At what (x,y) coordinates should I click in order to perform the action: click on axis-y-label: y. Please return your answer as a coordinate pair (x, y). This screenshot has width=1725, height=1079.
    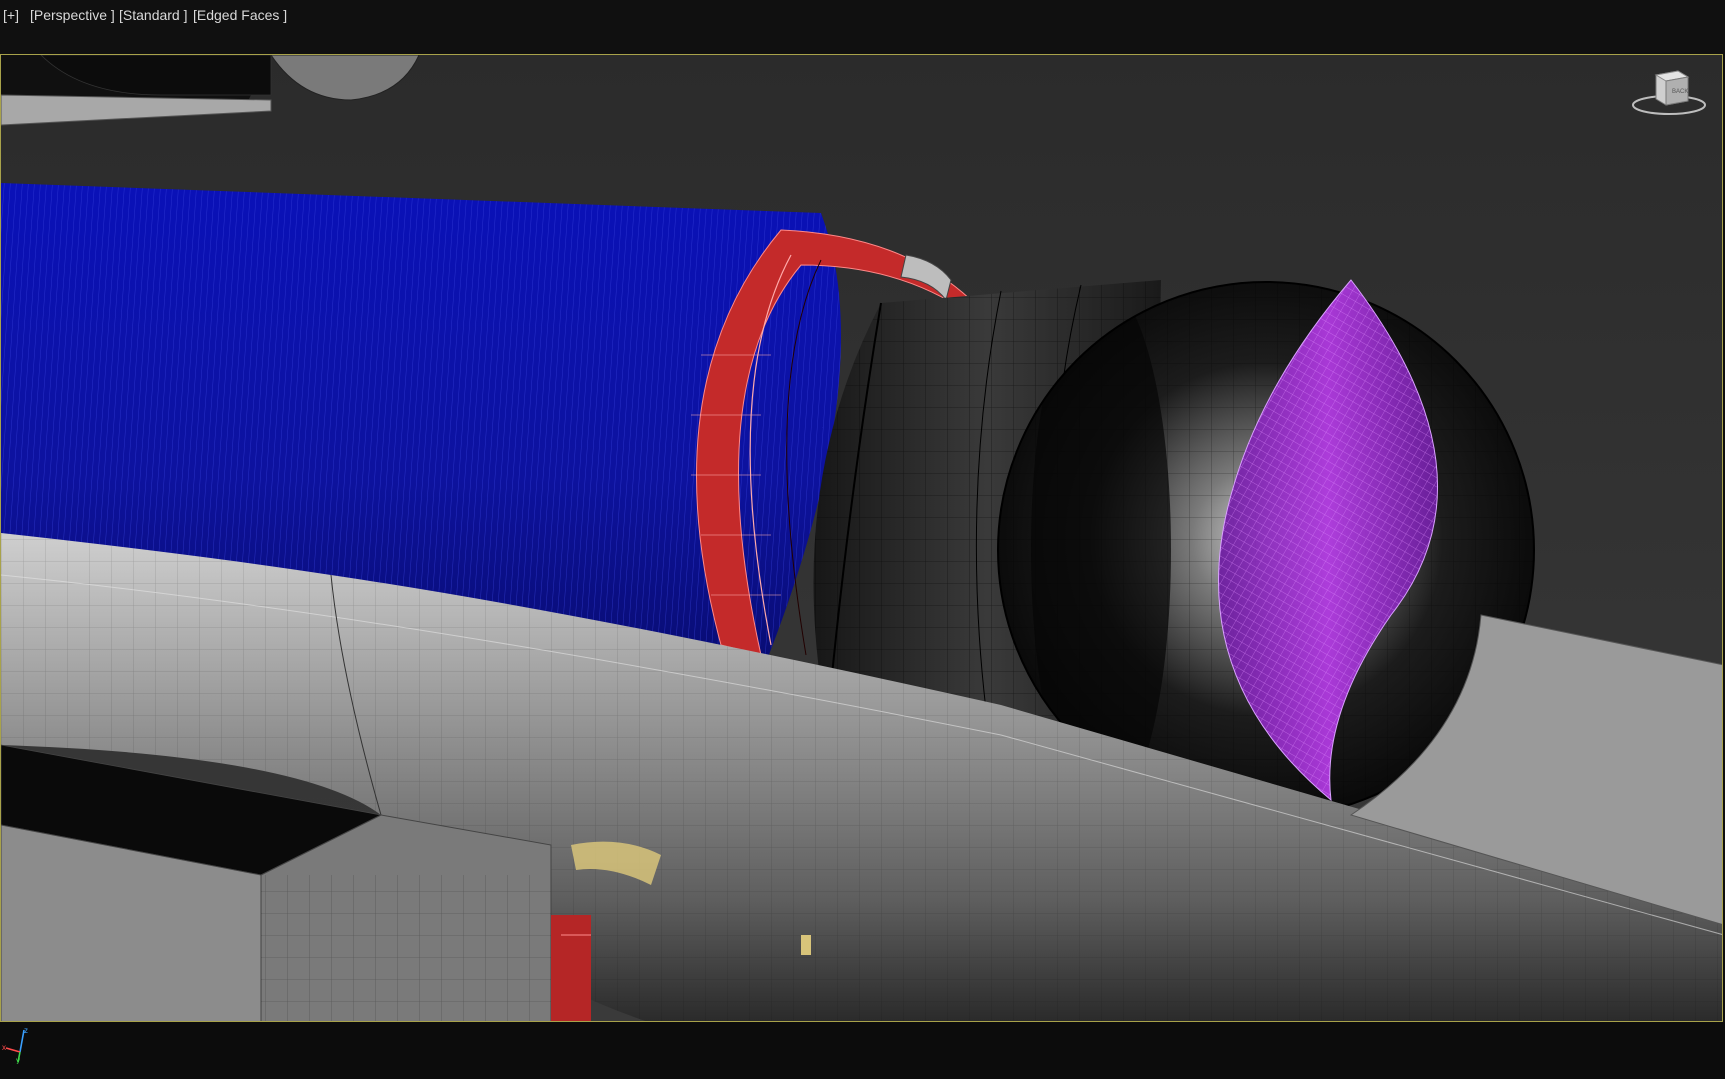
    Looking at the image, I should click on (18, 1060).